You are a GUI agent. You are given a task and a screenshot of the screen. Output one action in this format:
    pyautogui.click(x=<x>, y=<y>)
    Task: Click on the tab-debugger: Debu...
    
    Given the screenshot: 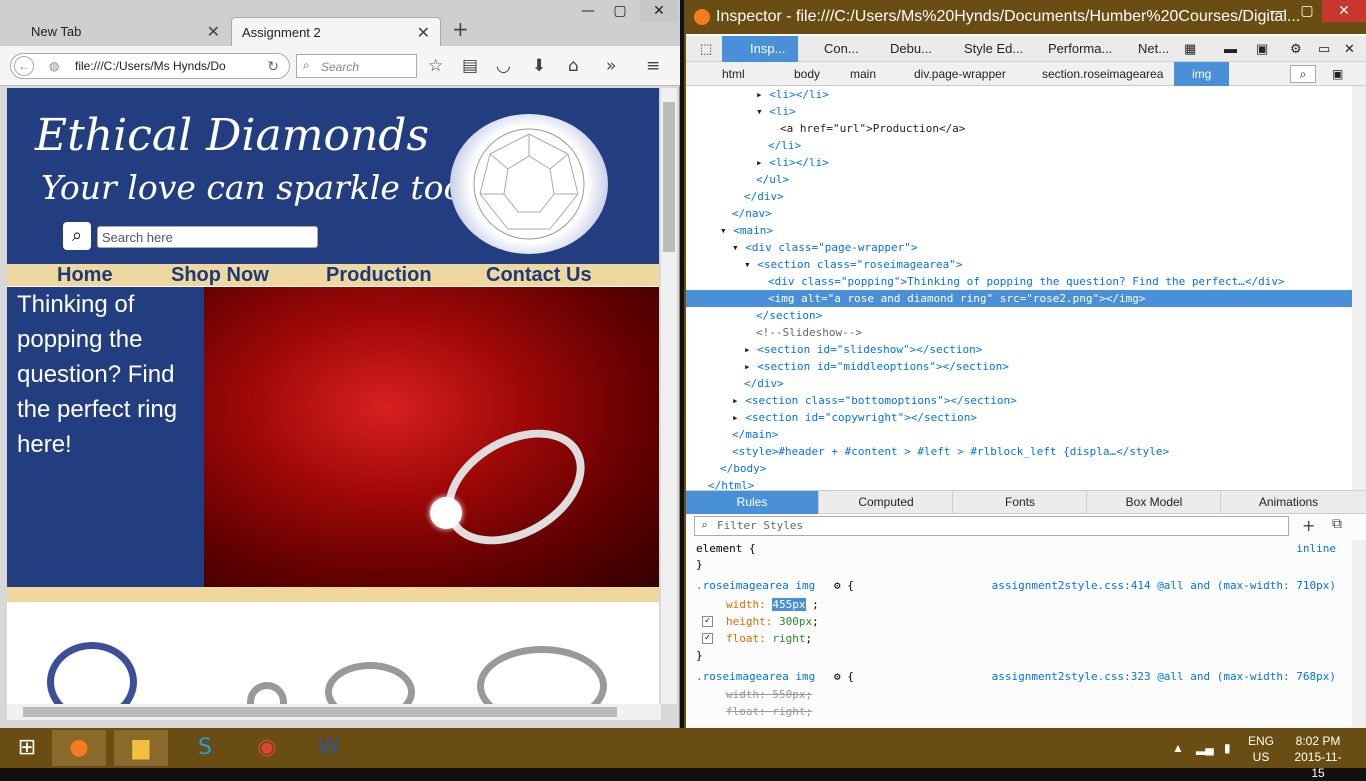 What is the action you would take?
    pyautogui.click(x=901, y=49)
    